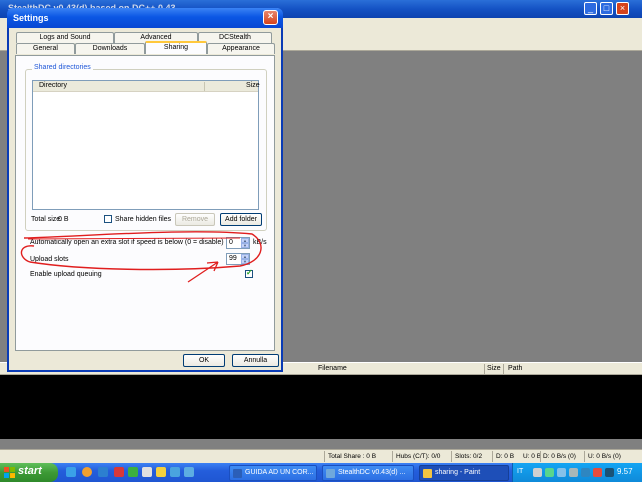 The height and width of the screenshot is (482, 642). What do you see at coordinates (161, 472) in the screenshot?
I see `folder-icon` at bounding box center [161, 472].